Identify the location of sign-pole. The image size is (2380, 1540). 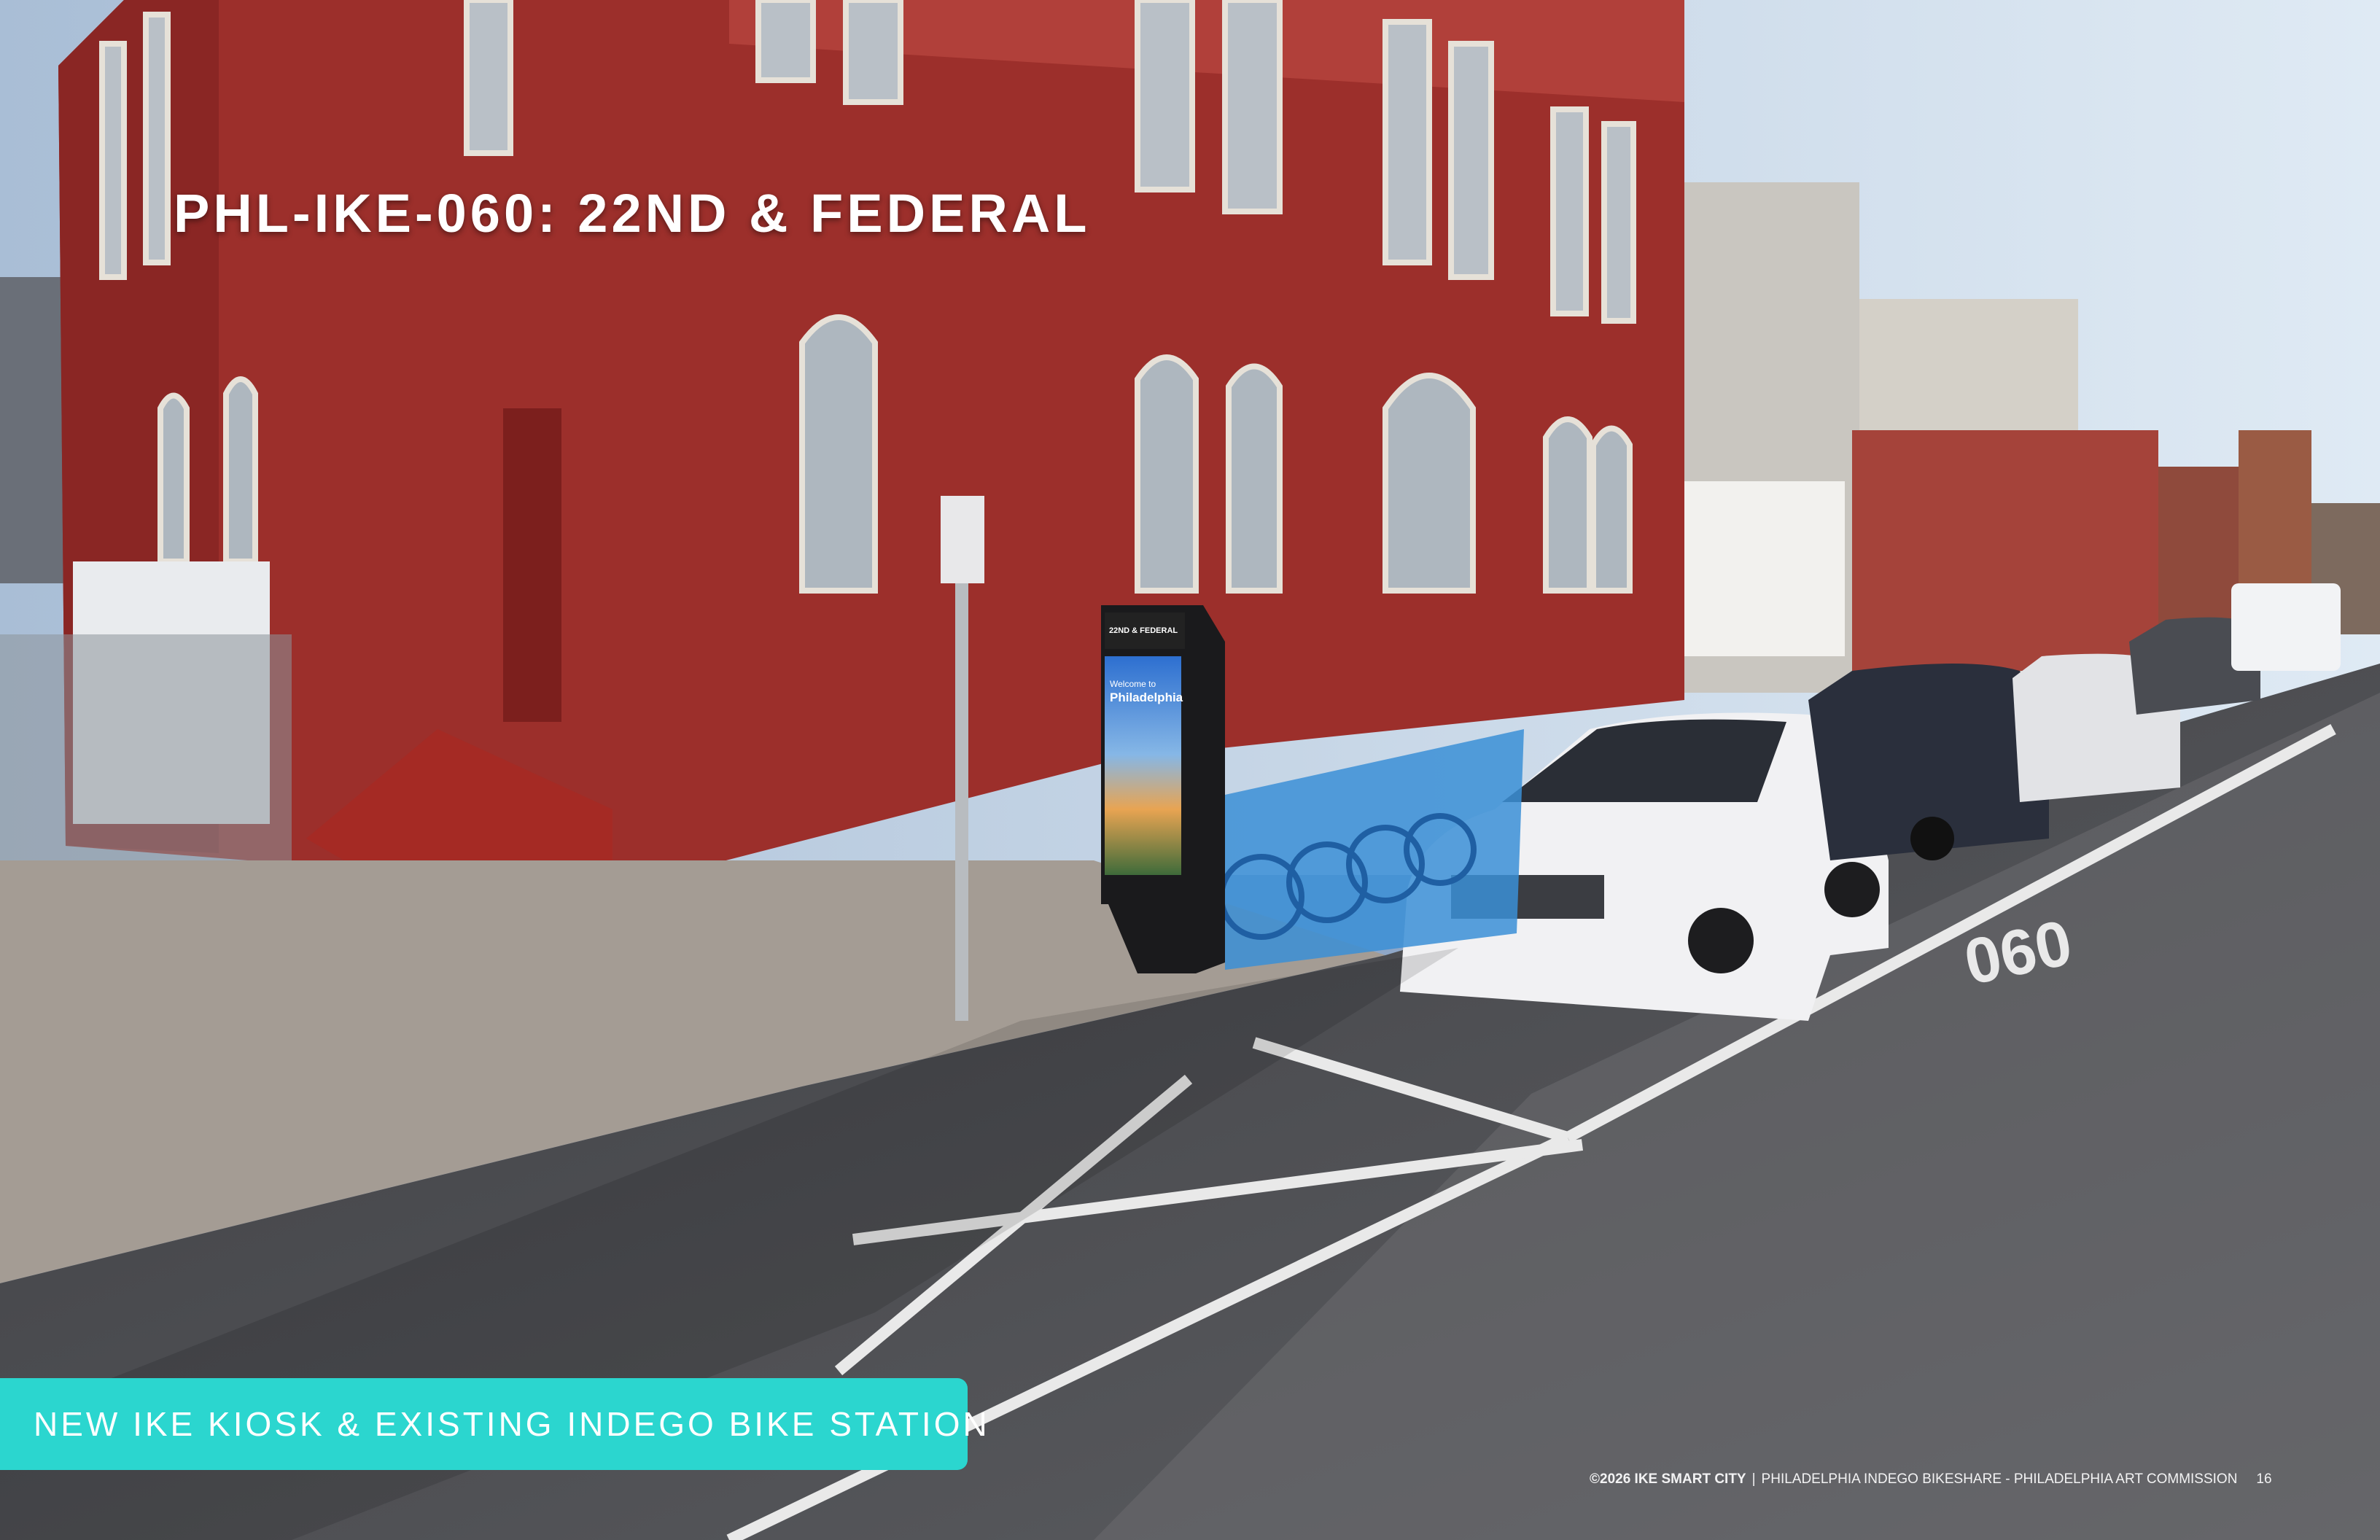
(961, 787).